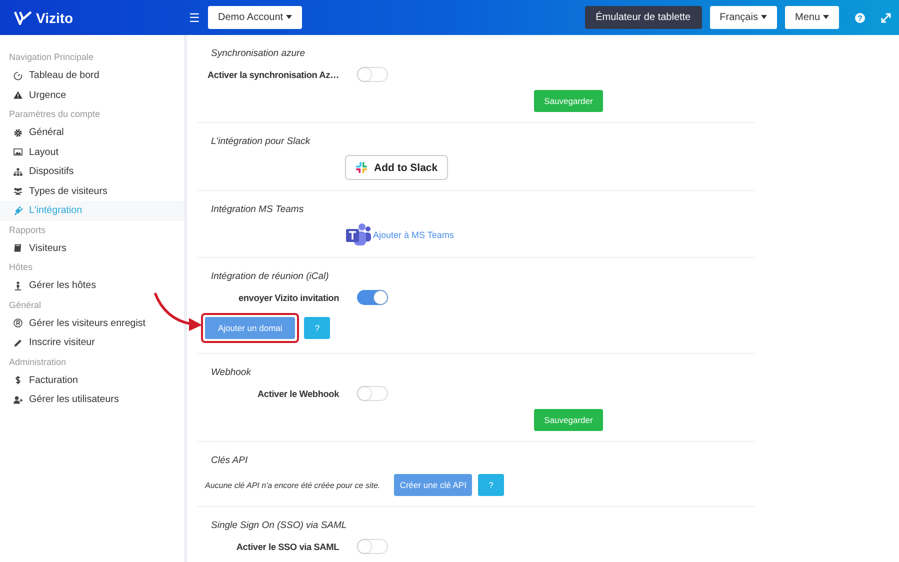  What do you see at coordinates (270, 276) in the screenshot?
I see `section-title: Intégration de réunion (iCal)` at bounding box center [270, 276].